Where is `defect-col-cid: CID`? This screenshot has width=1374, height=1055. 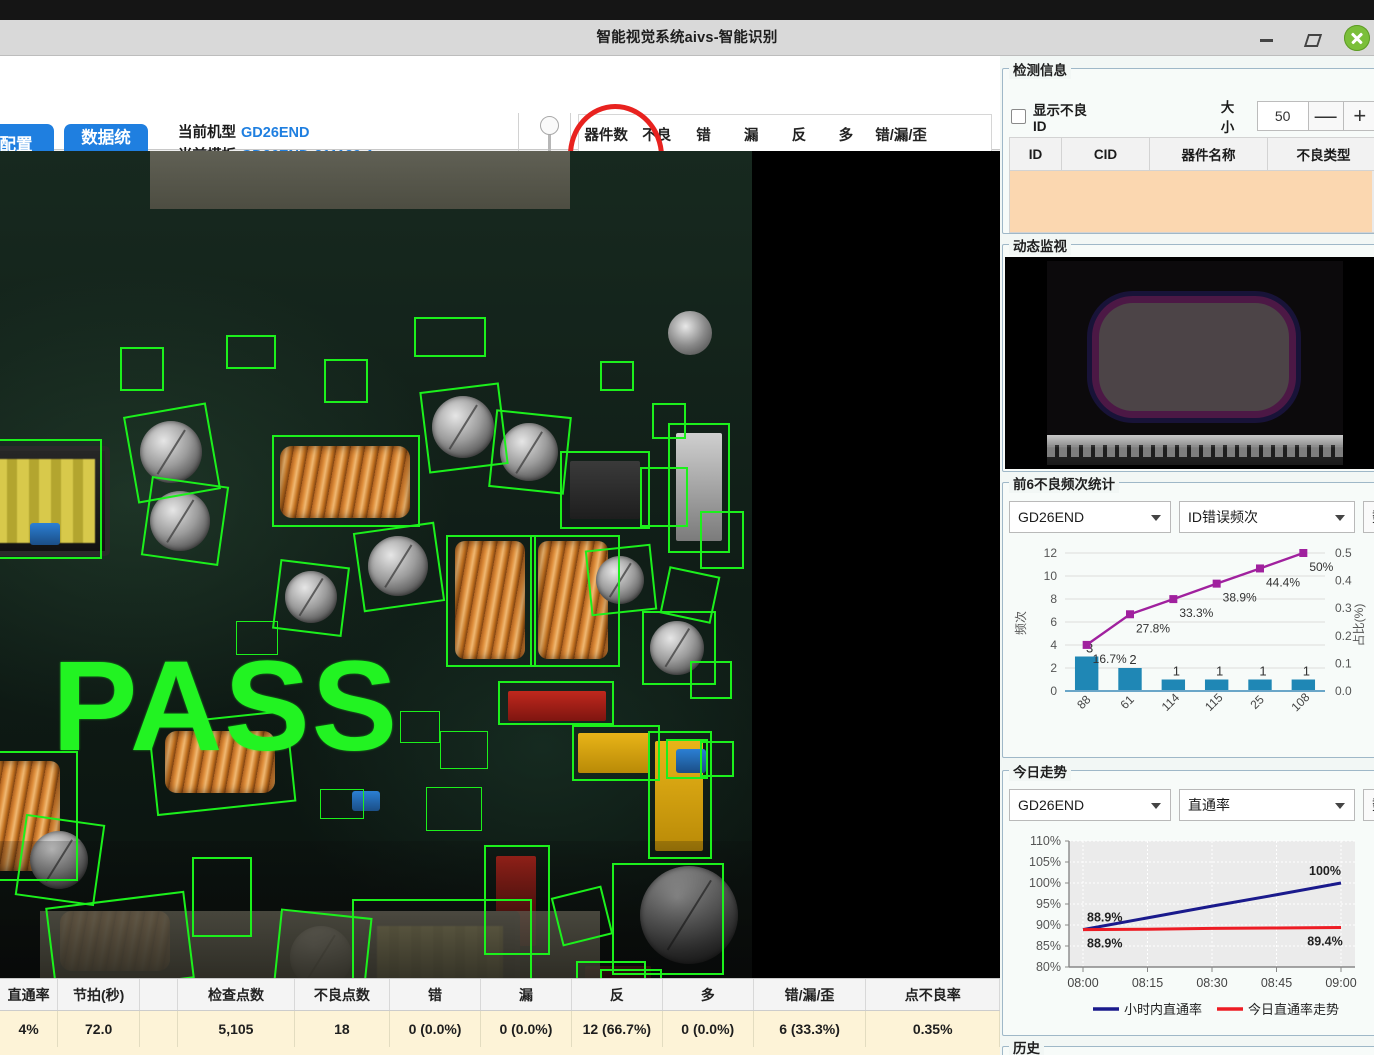
defect-col-cid: CID is located at coordinates (1106, 154).